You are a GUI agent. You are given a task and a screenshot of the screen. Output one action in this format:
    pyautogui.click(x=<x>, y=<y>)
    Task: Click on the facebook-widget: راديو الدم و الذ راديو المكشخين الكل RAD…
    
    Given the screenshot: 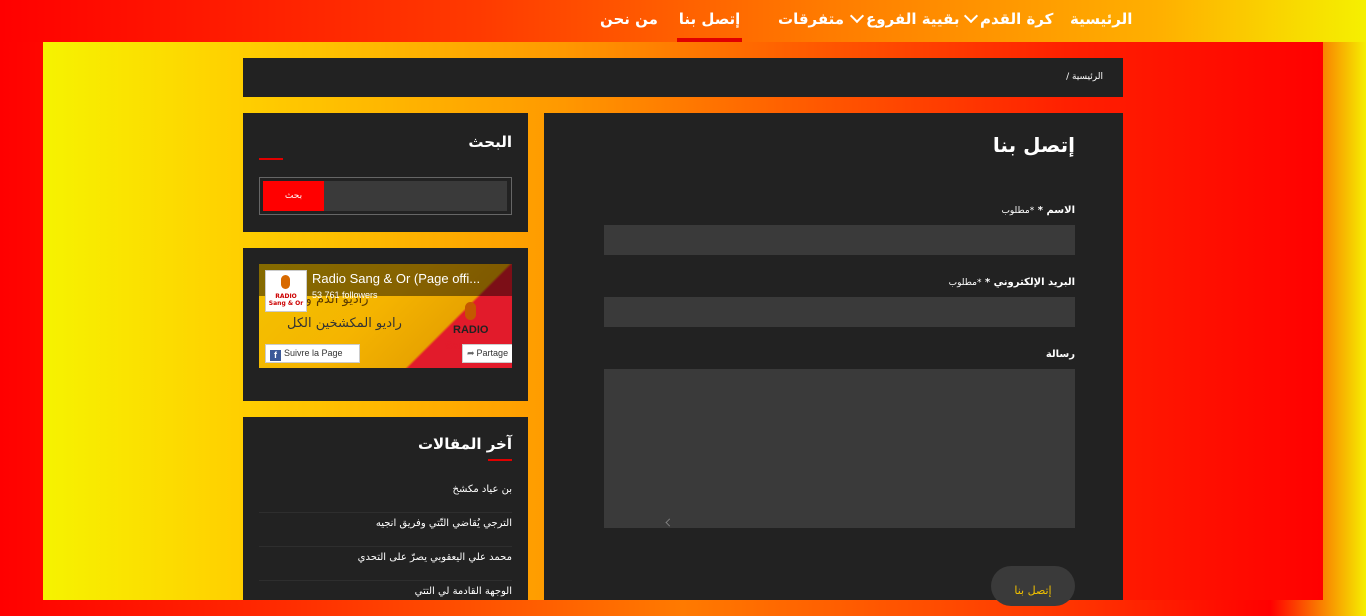 What is the action you would take?
    pyautogui.click(x=385, y=324)
    